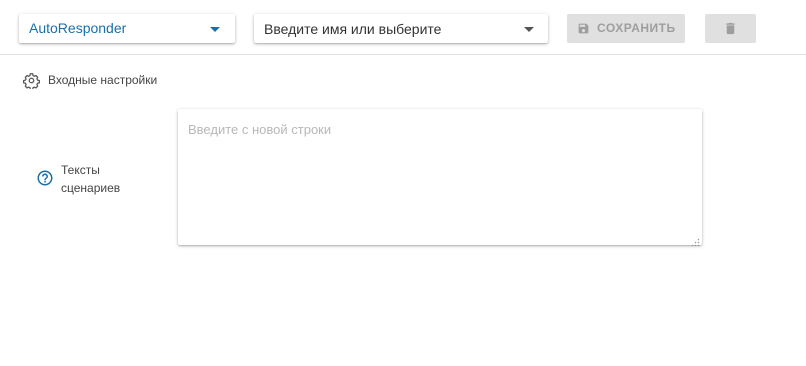 Image resolution: width=806 pixels, height=366 pixels. I want to click on delete-button, so click(730, 28).